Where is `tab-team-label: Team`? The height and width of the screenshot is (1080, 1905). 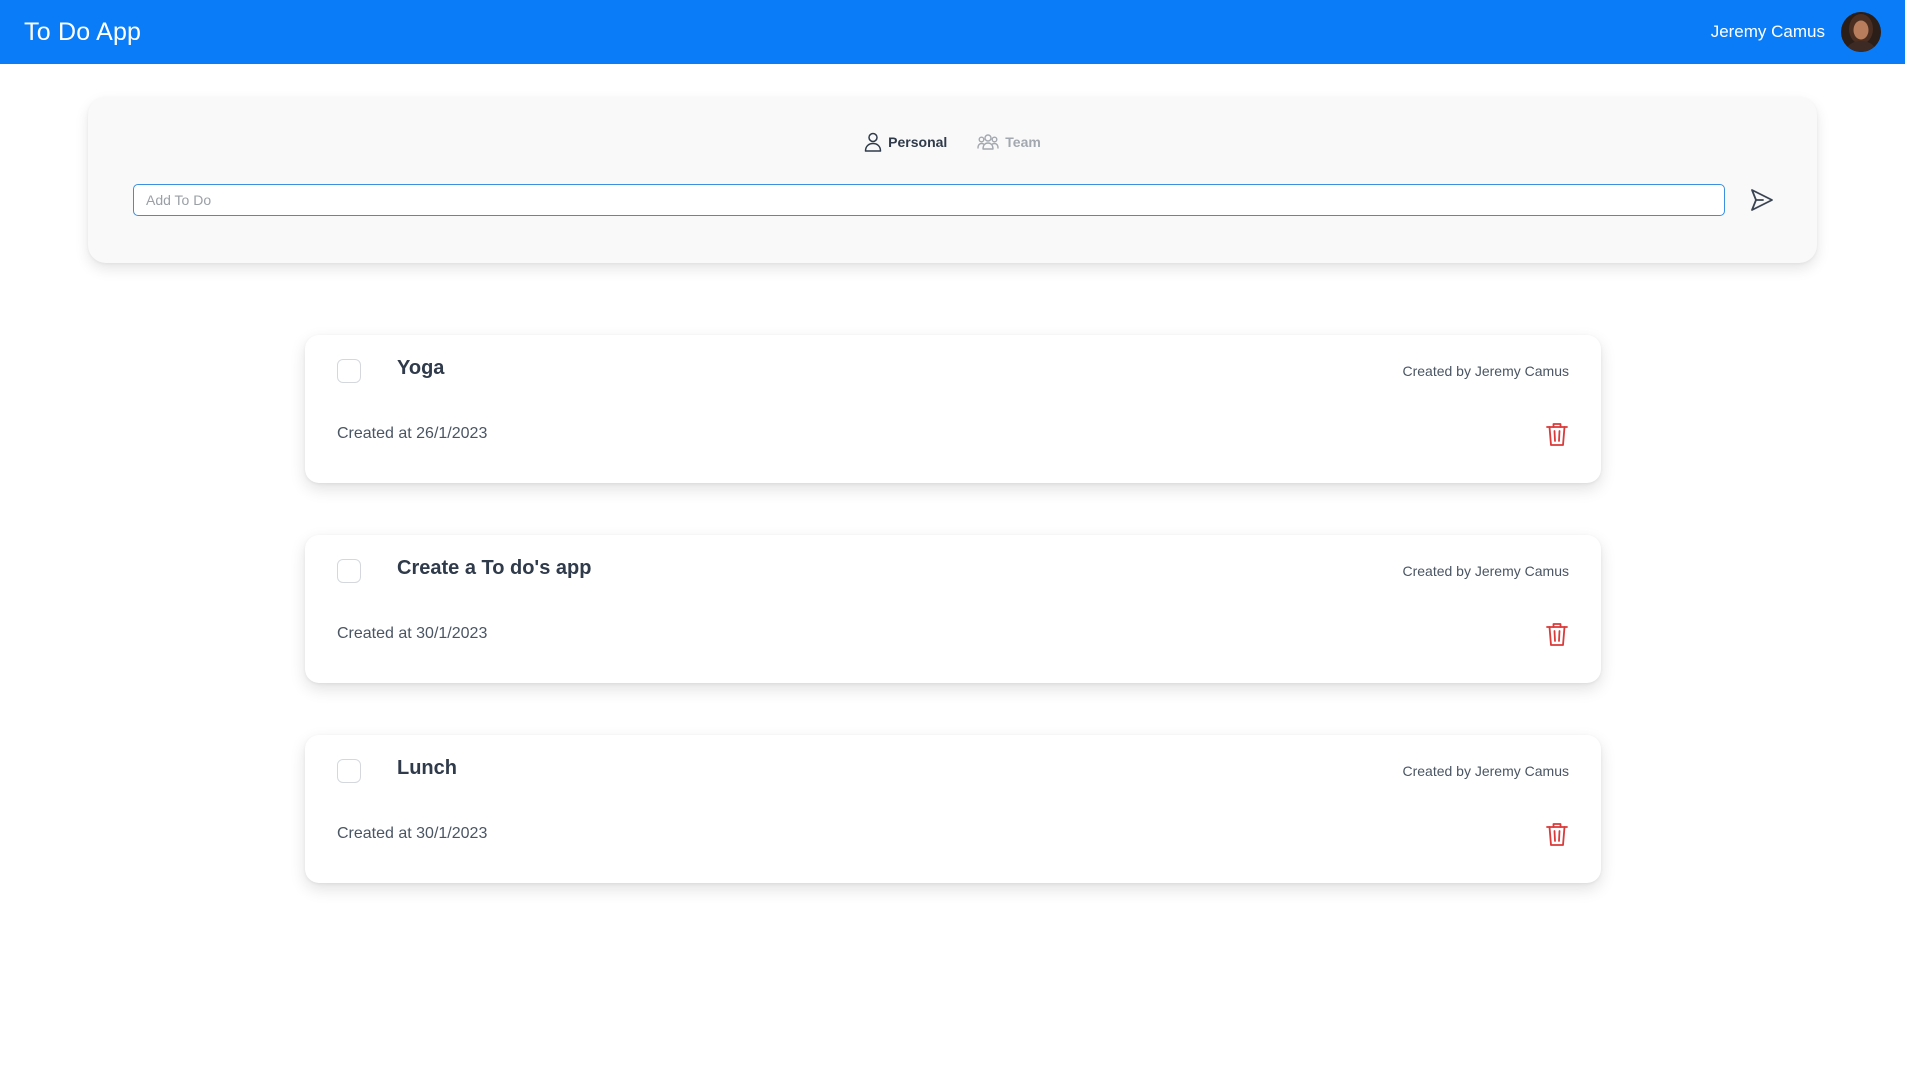
tab-team-label: Team is located at coordinates (1023, 142).